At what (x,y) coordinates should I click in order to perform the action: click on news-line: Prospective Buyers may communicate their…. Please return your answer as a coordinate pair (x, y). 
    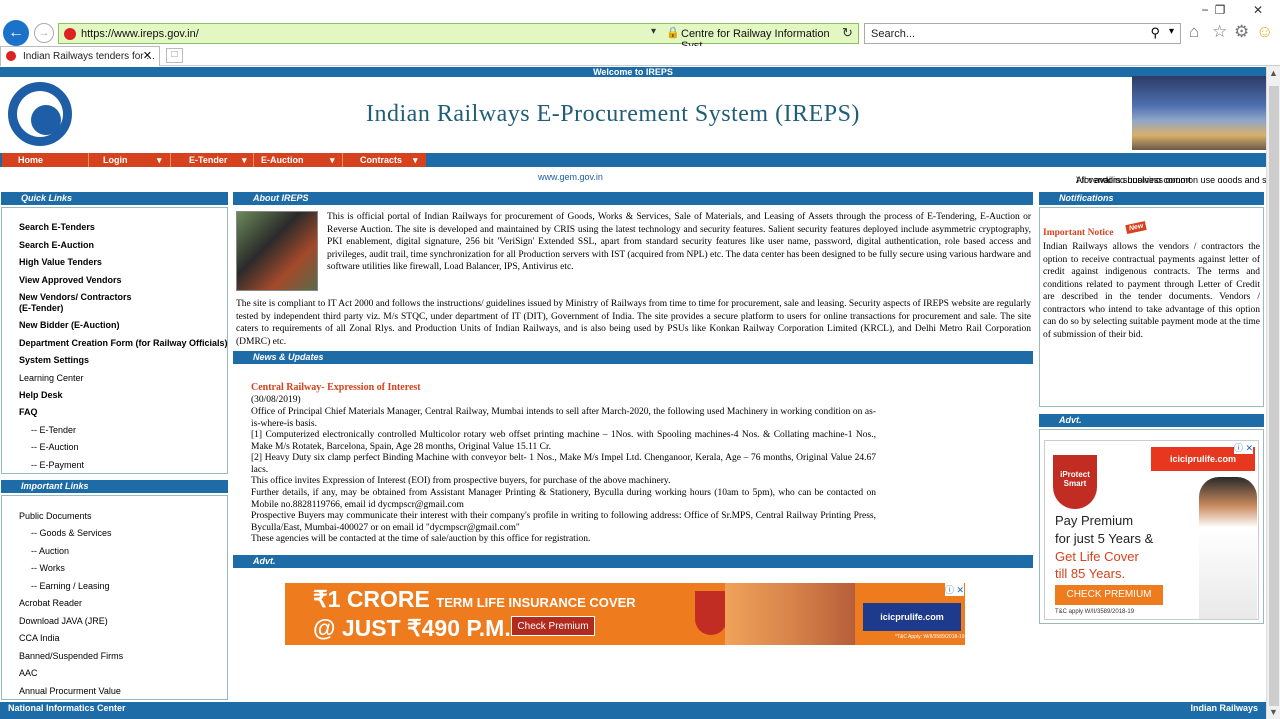
    Looking at the image, I should click on (563, 522).